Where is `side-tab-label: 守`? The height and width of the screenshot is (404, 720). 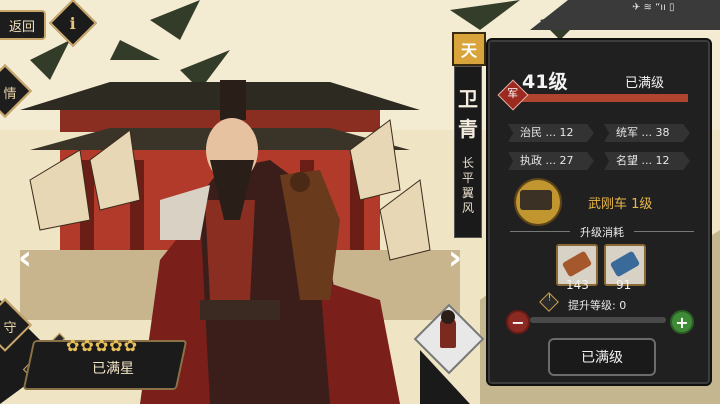
side-tab-label: 守 is located at coordinates (11, 328).